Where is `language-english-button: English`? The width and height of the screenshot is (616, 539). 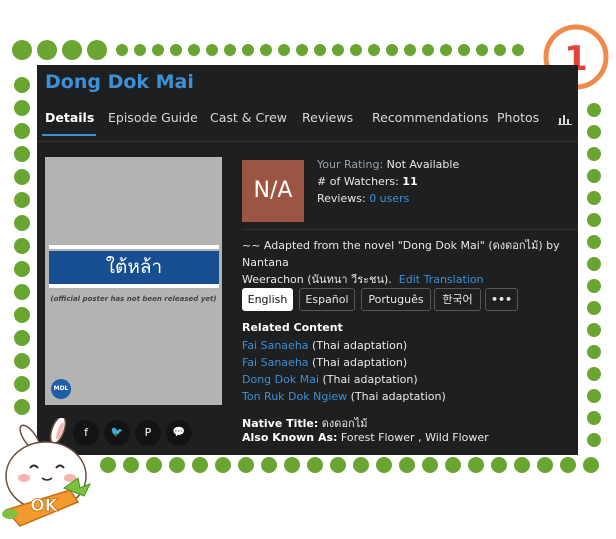 language-english-button: English is located at coordinates (267, 299).